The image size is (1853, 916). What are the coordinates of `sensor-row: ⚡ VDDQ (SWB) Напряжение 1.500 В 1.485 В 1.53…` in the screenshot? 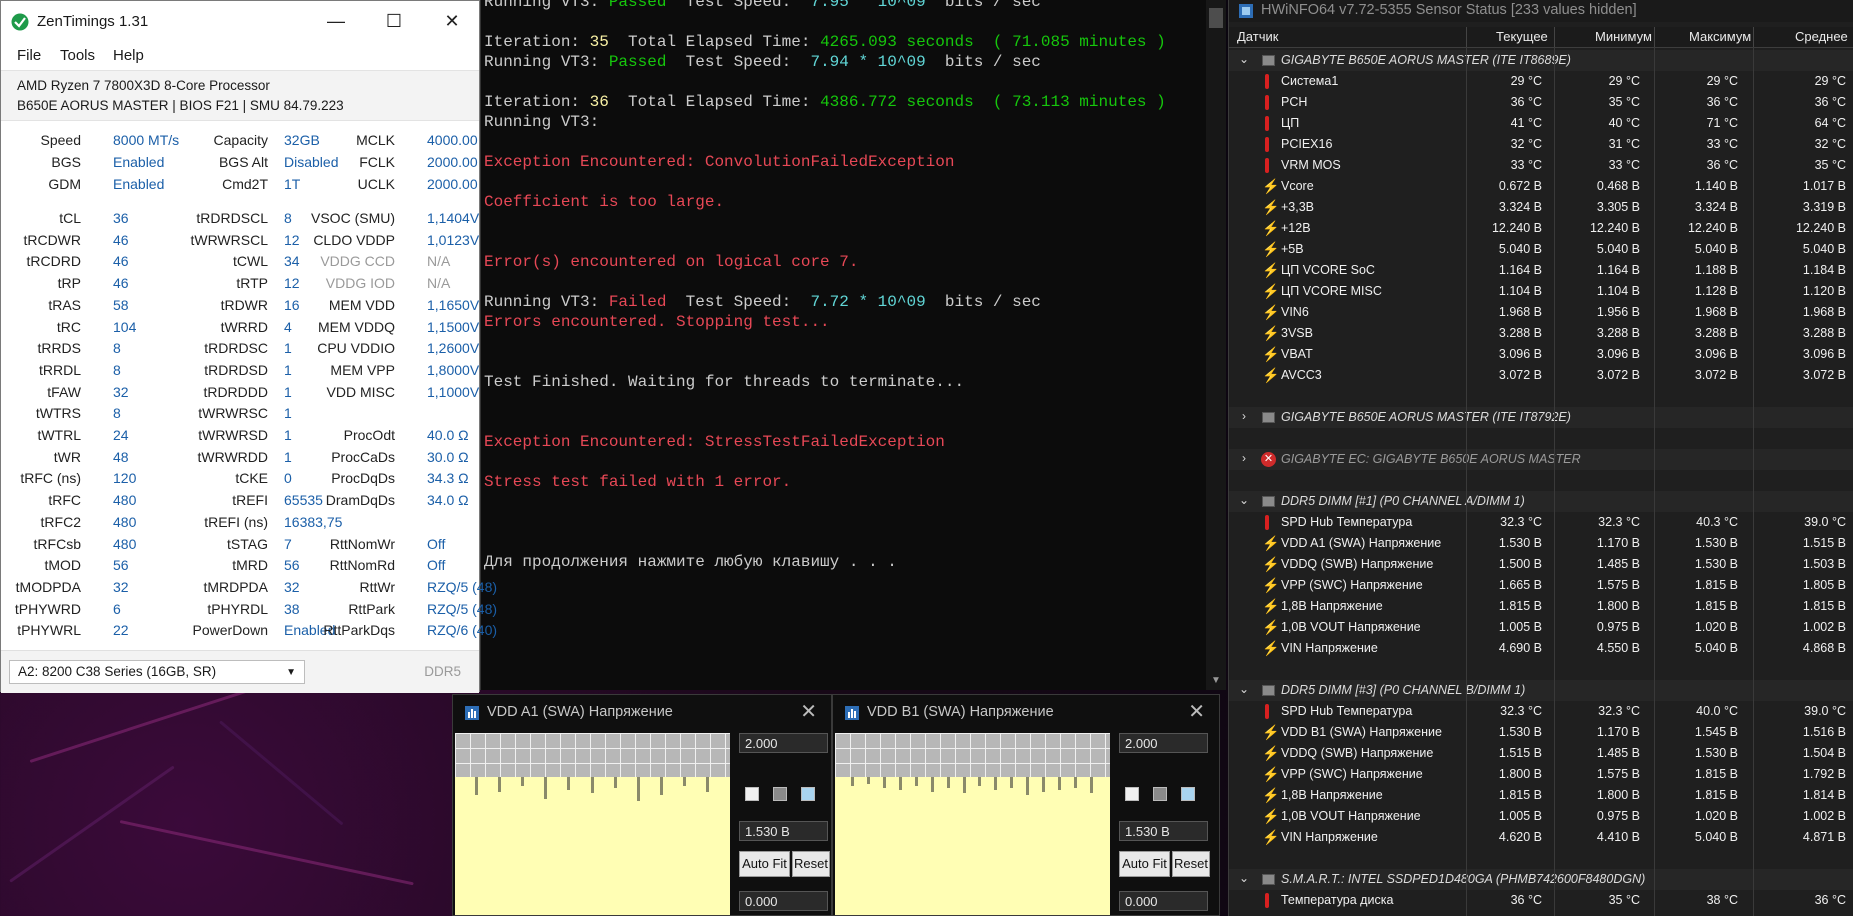 It's located at (1541, 564).